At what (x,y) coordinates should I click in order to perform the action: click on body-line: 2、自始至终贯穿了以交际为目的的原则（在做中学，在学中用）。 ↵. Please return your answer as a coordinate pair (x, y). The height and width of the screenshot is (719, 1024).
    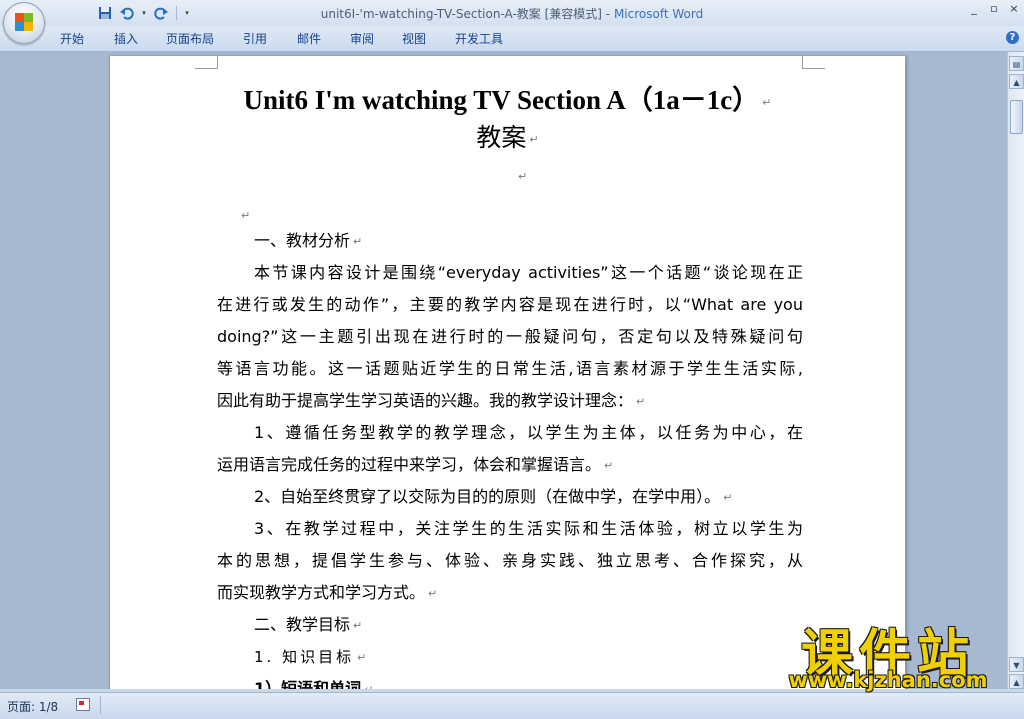
    Looking at the image, I should click on (493, 496).